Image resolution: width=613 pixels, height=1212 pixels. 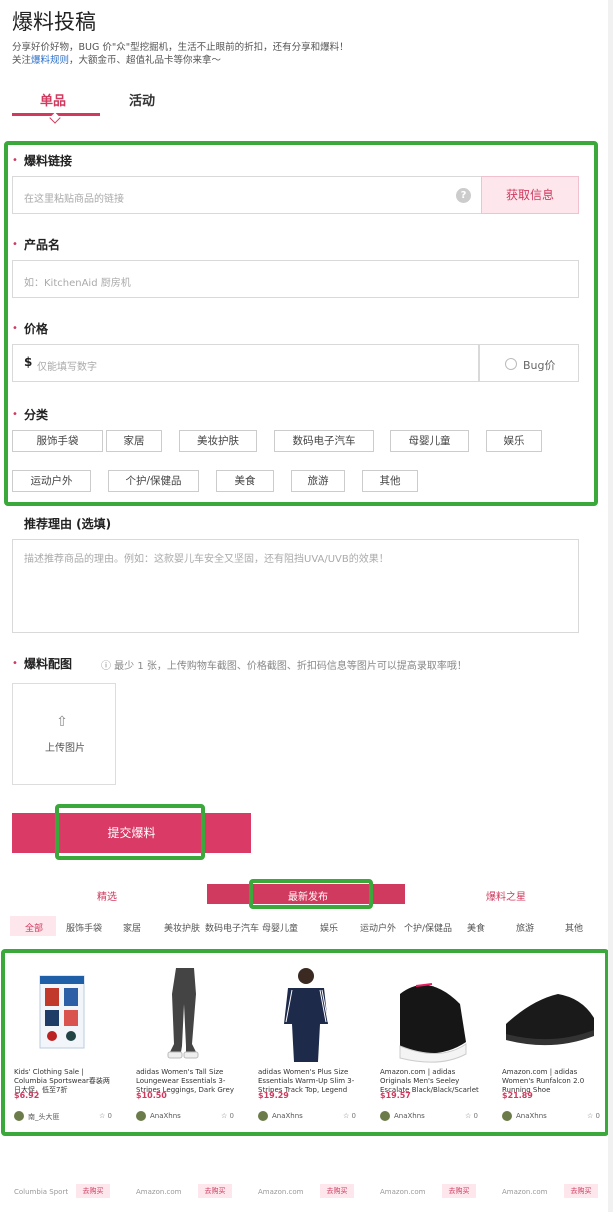 I want to click on rules-link: 爆料规则, so click(x=50, y=60).